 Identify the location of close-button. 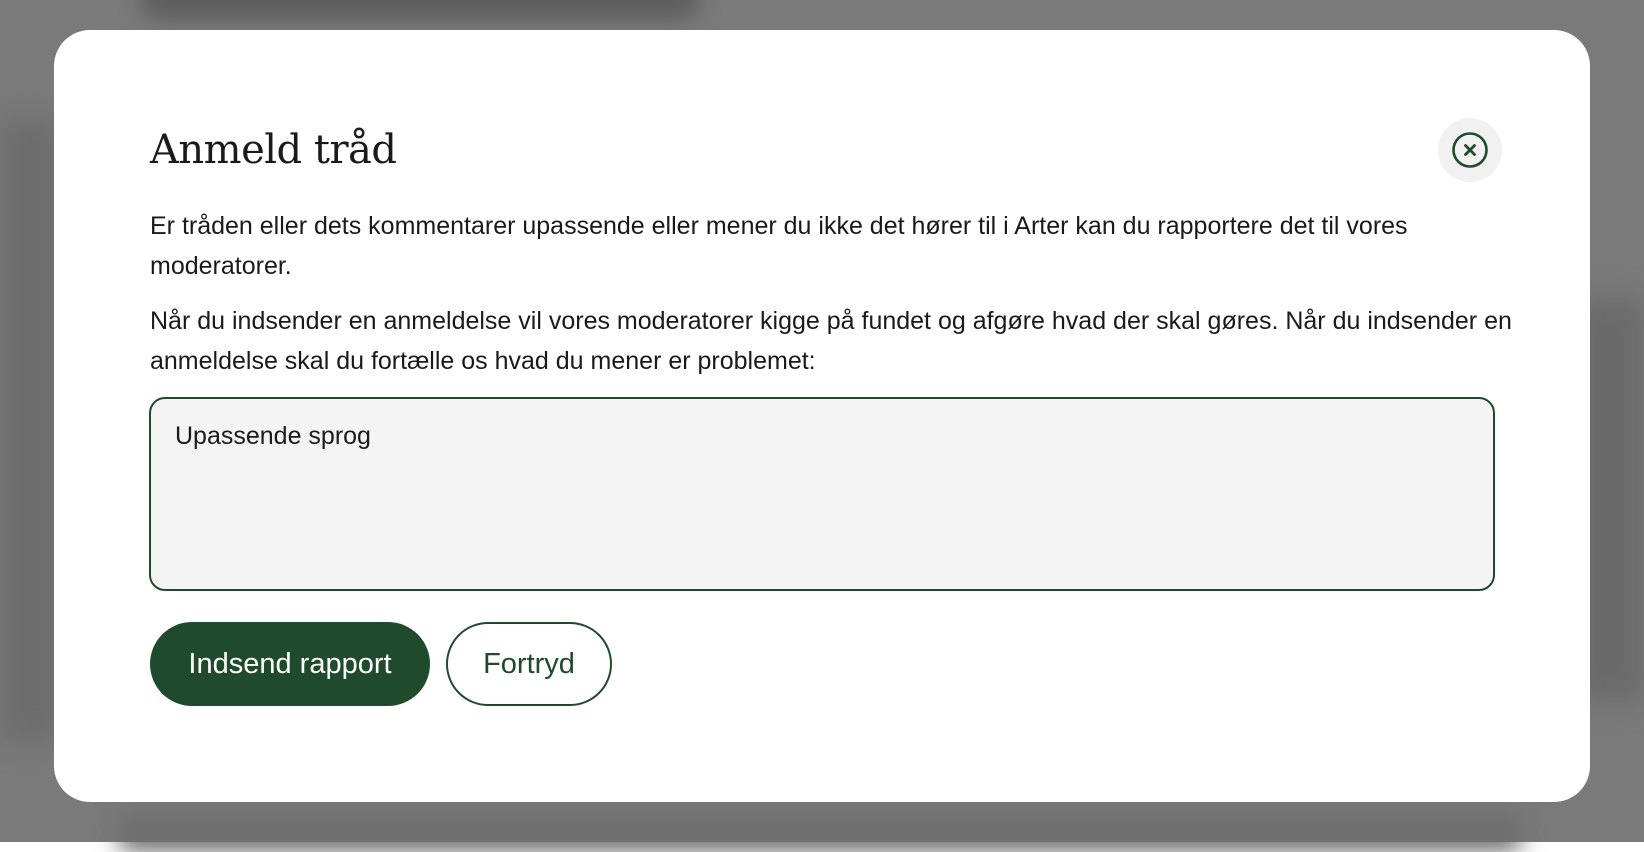
(1470, 150).